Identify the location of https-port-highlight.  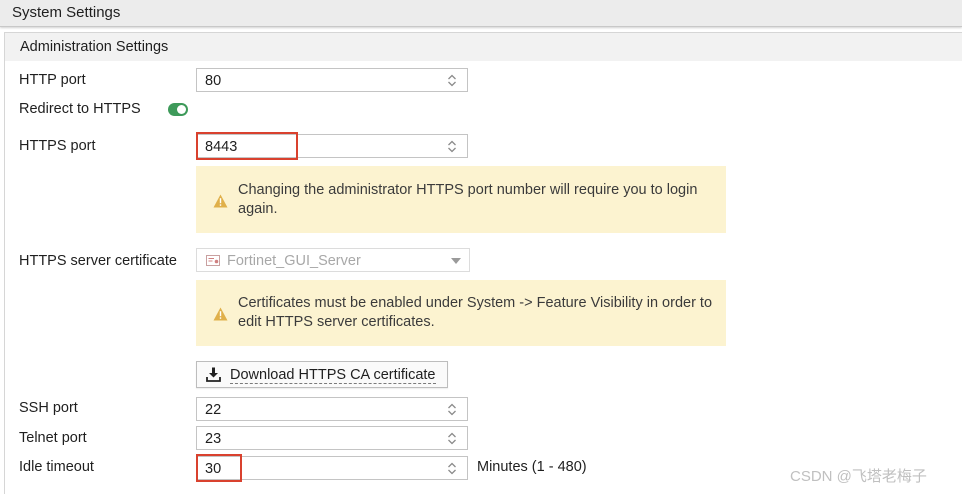
(247, 146).